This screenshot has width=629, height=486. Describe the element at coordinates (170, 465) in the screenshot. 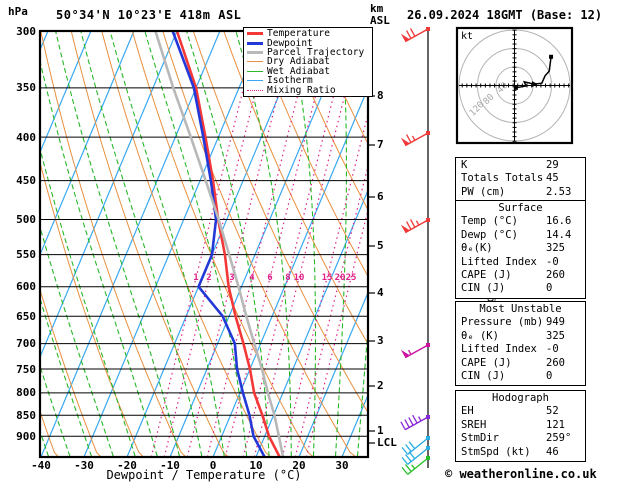

I see `temperature-tick-label: -10` at that location.